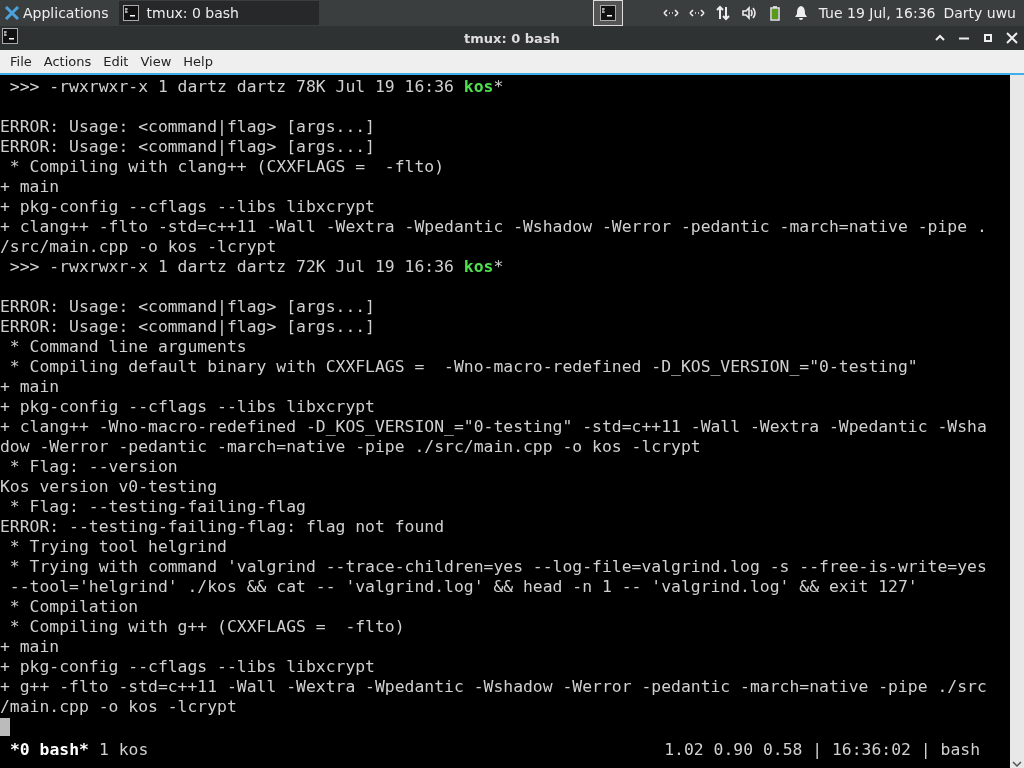 This screenshot has width=1024, height=768. Describe the element at coordinates (1017, 764) in the screenshot. I see `caret-down-icon` at that location.